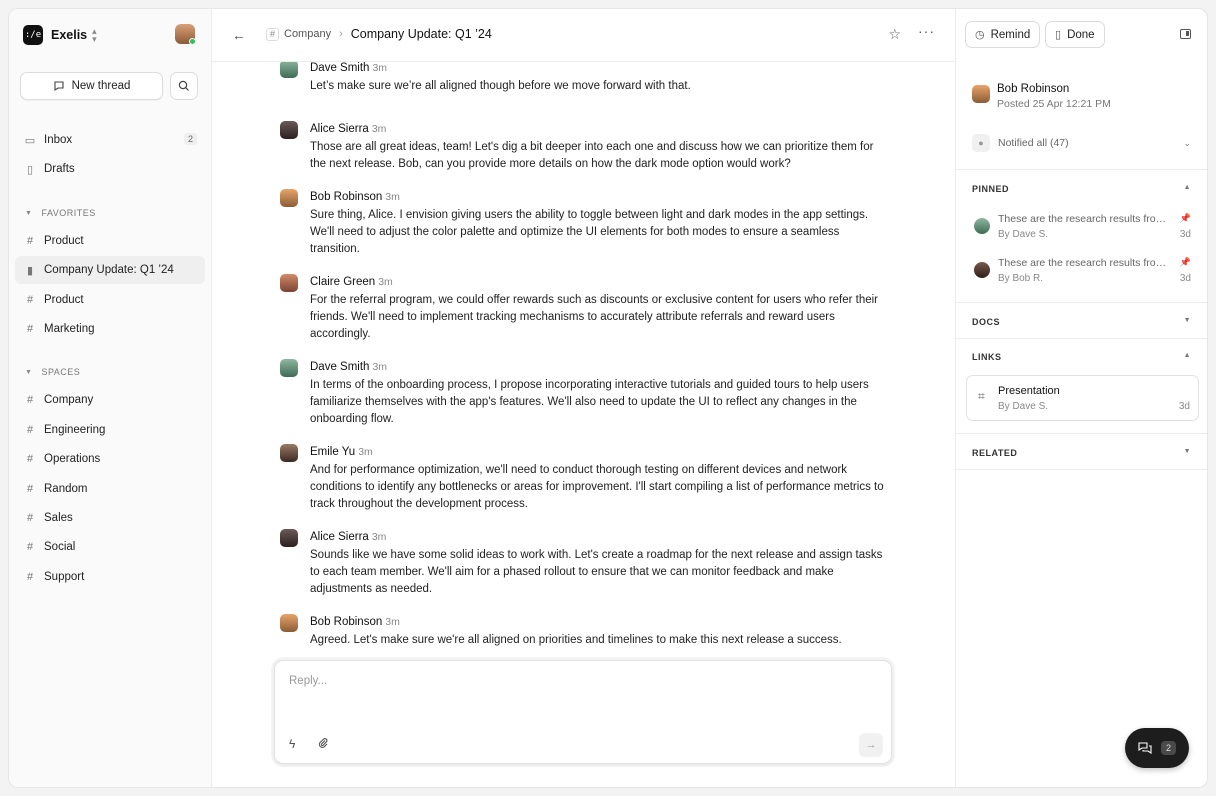  I want to click on sidebar-item-product-2: # Product, so click(110, 300).